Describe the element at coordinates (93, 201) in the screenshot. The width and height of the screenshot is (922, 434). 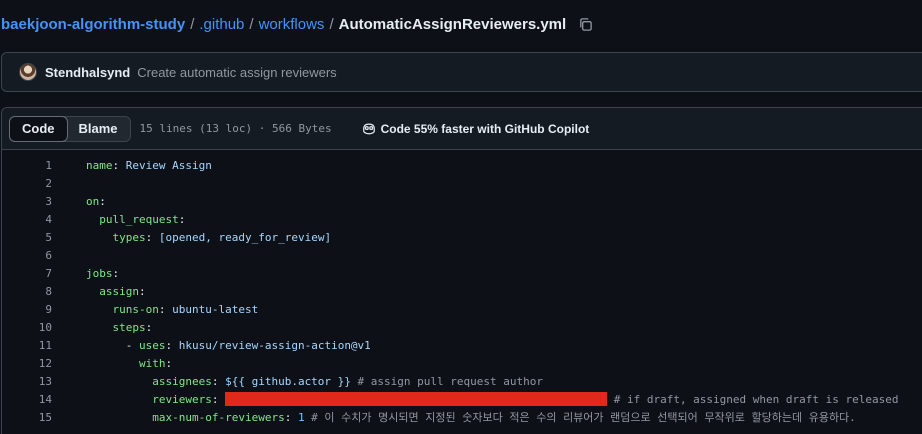
I see `yaml-key: on` at that location.